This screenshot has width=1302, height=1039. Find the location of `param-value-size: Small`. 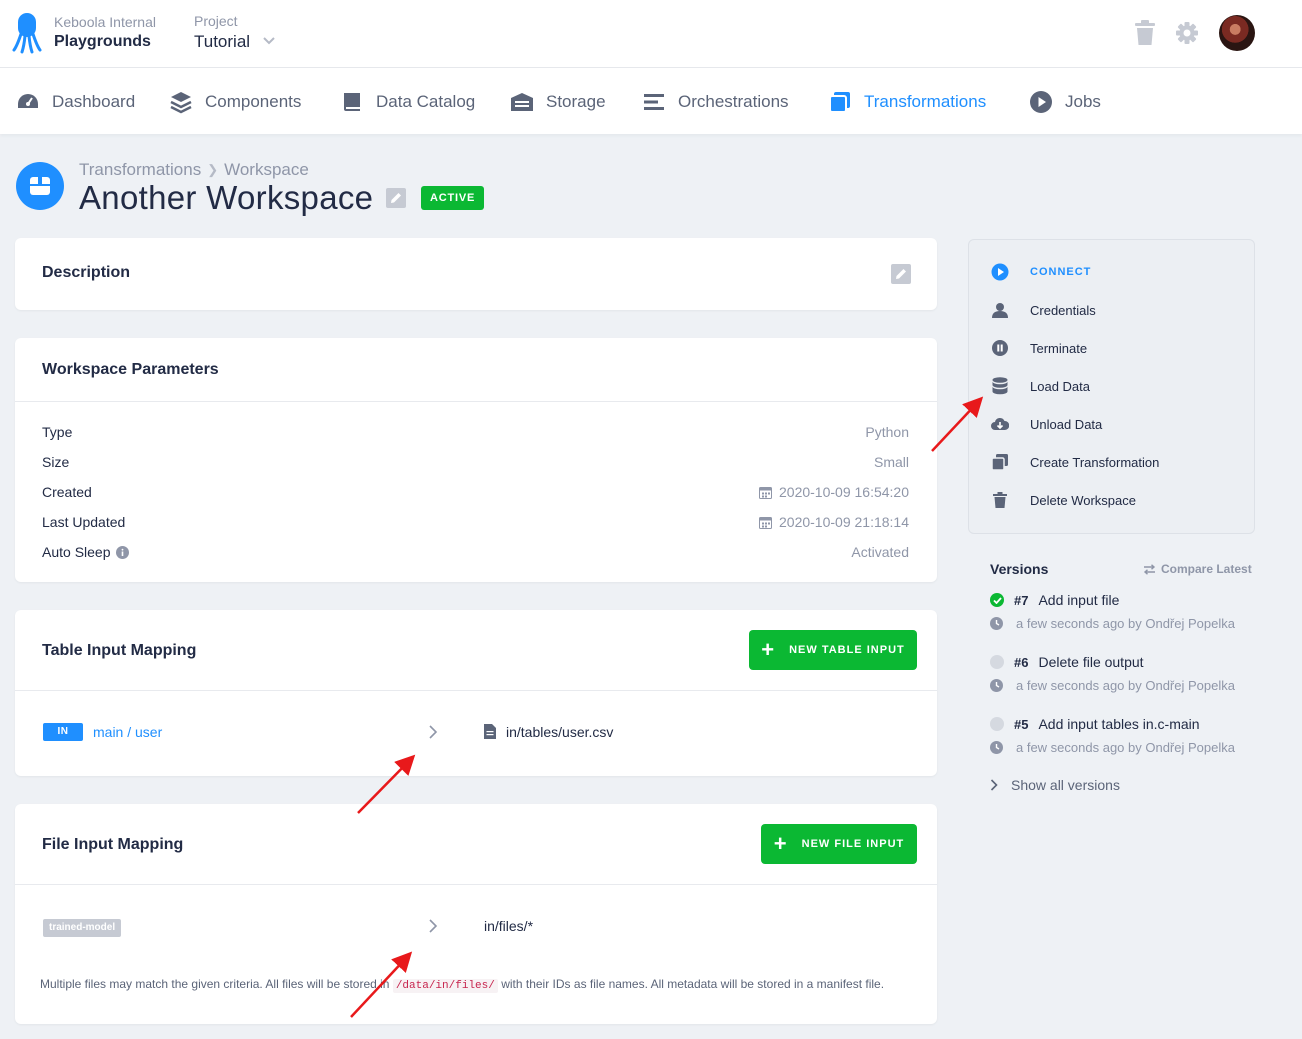

param-value-size: Small is located at coordinates (891, 462).